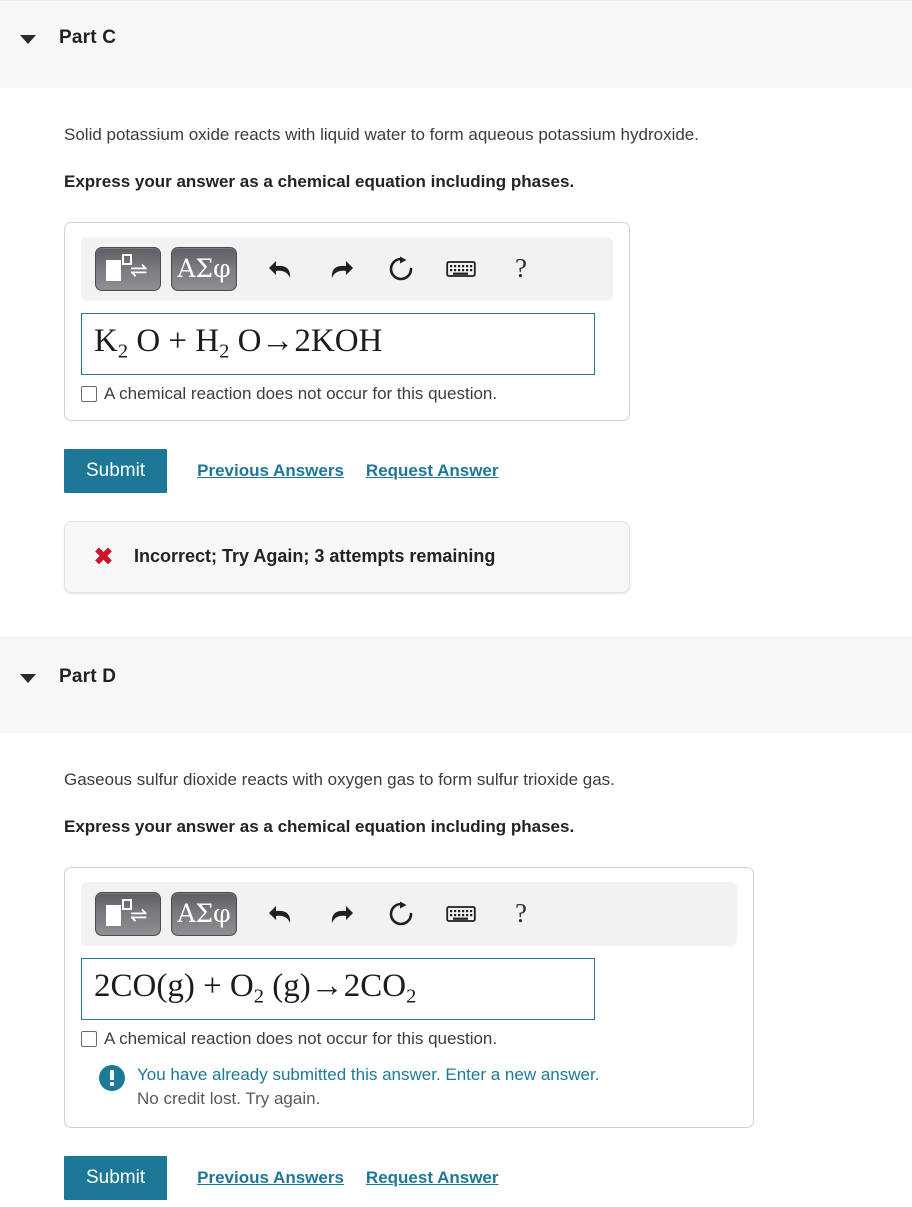 This screenshot has height=1207, width=912. I want to click on red-x-icon: ✖, so click(103, 557).